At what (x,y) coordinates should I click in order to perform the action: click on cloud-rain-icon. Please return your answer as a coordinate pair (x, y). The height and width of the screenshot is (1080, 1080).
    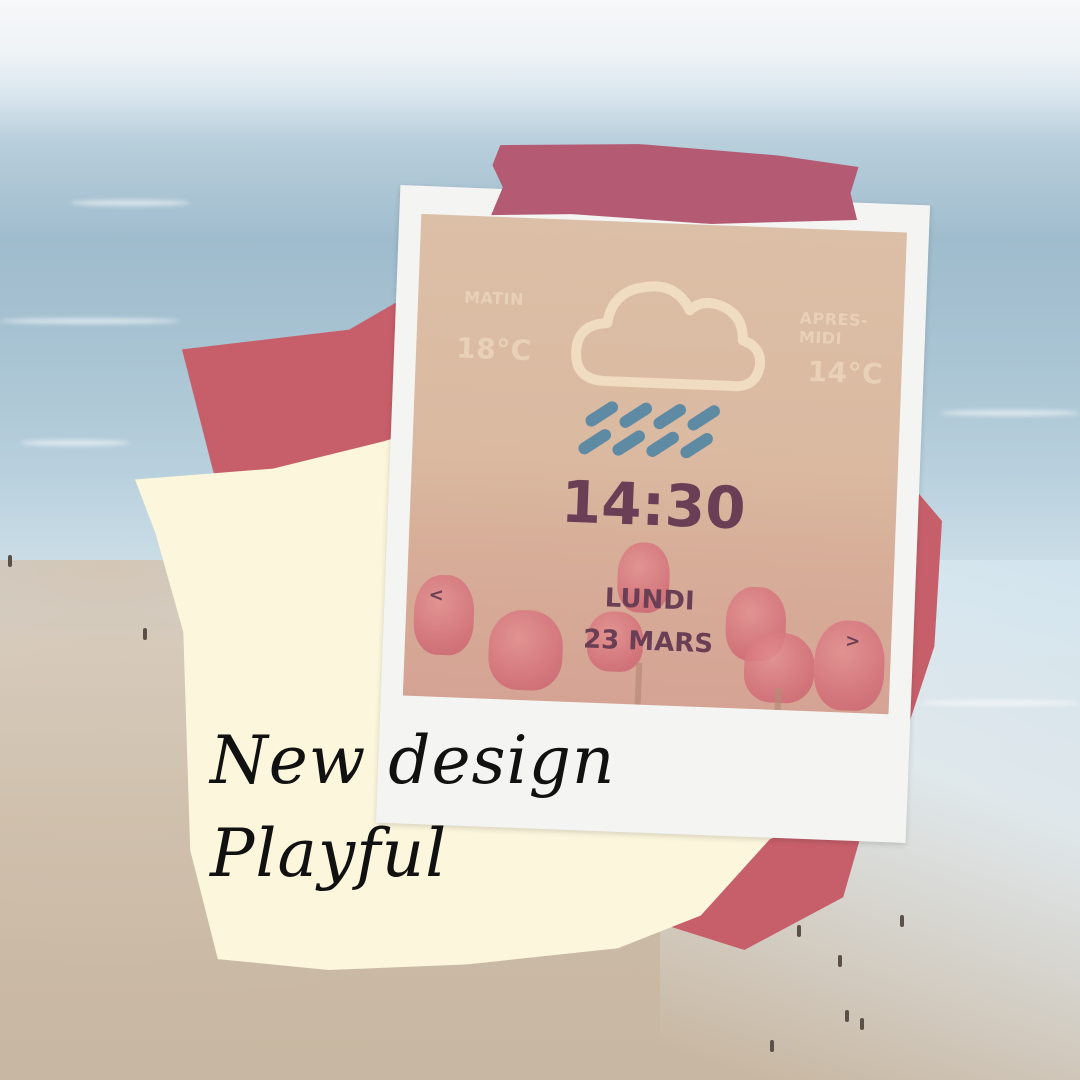
    Looking at the image, I should click on (668, 370).